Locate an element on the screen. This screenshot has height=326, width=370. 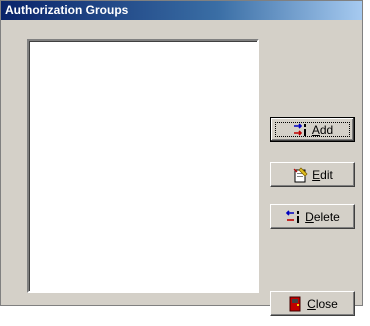
close-button: Close is located at coordinates (312, 303).